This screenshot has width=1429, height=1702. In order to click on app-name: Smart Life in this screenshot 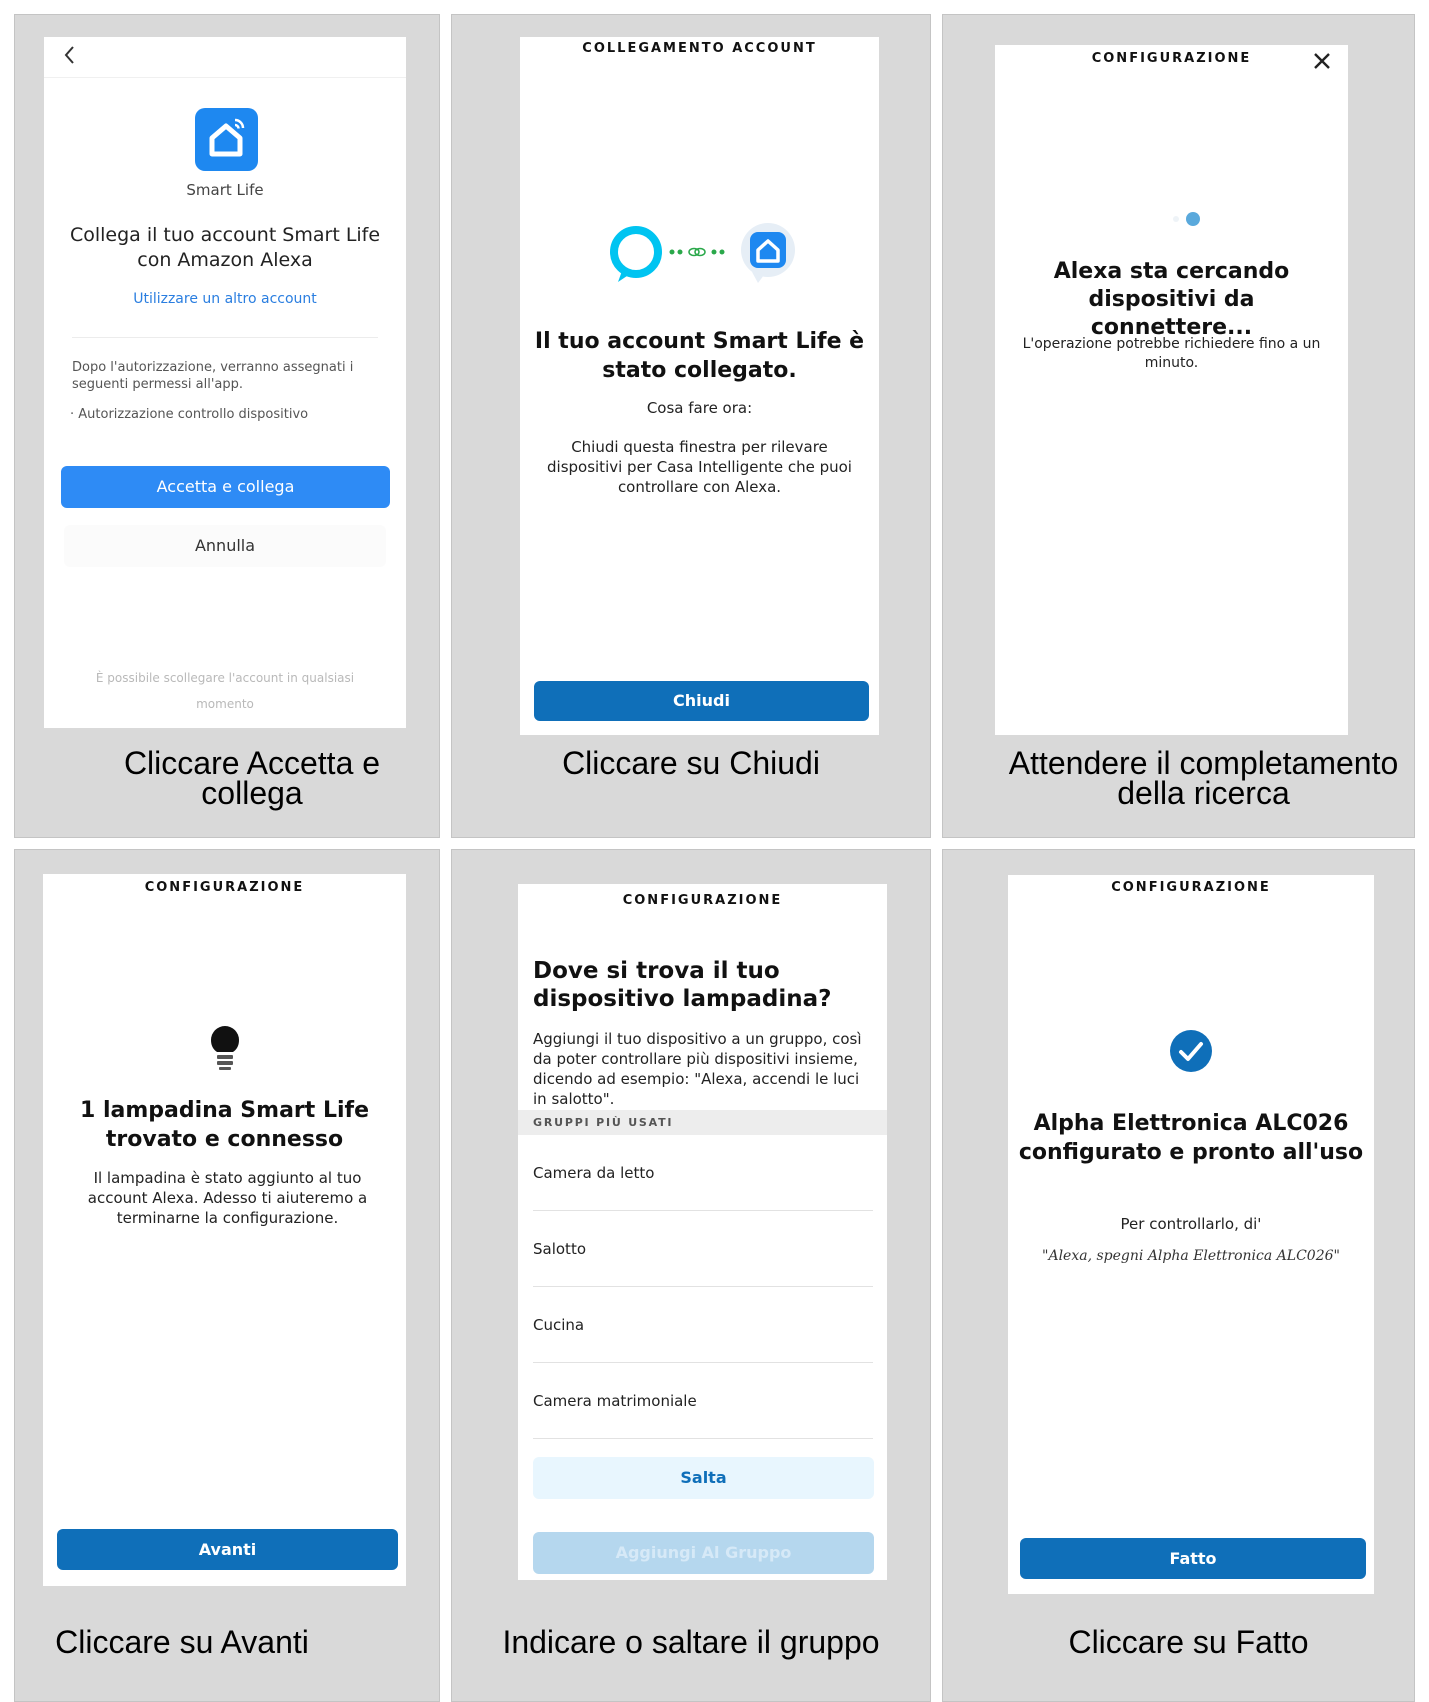, I will do `click(225, 190)`.